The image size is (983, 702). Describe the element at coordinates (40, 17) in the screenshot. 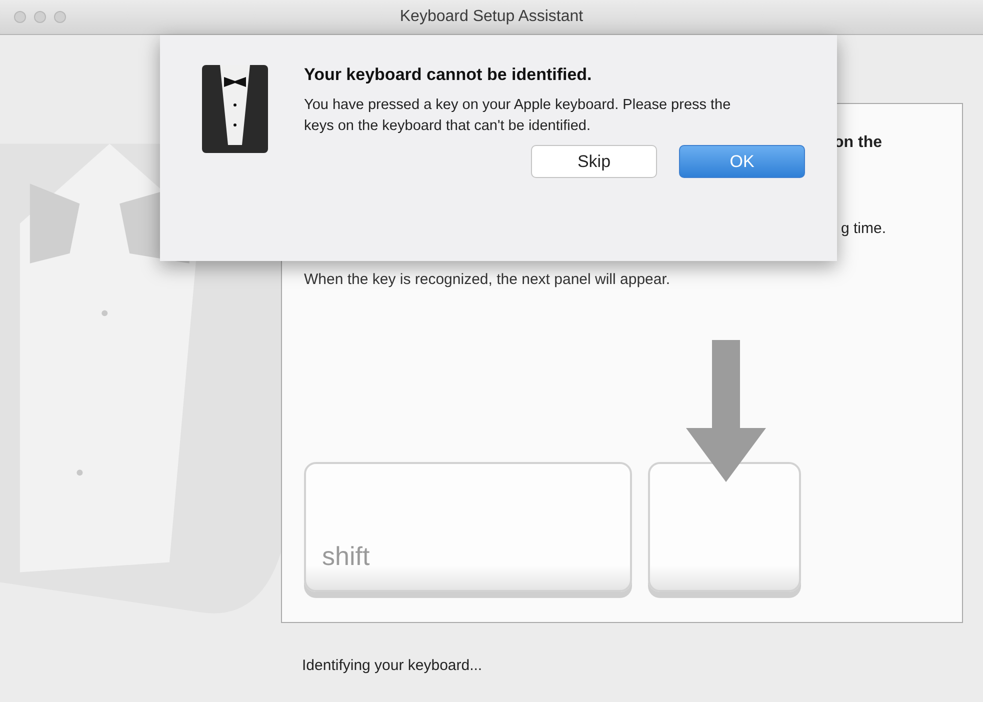

I see `minimize-button` at that location.